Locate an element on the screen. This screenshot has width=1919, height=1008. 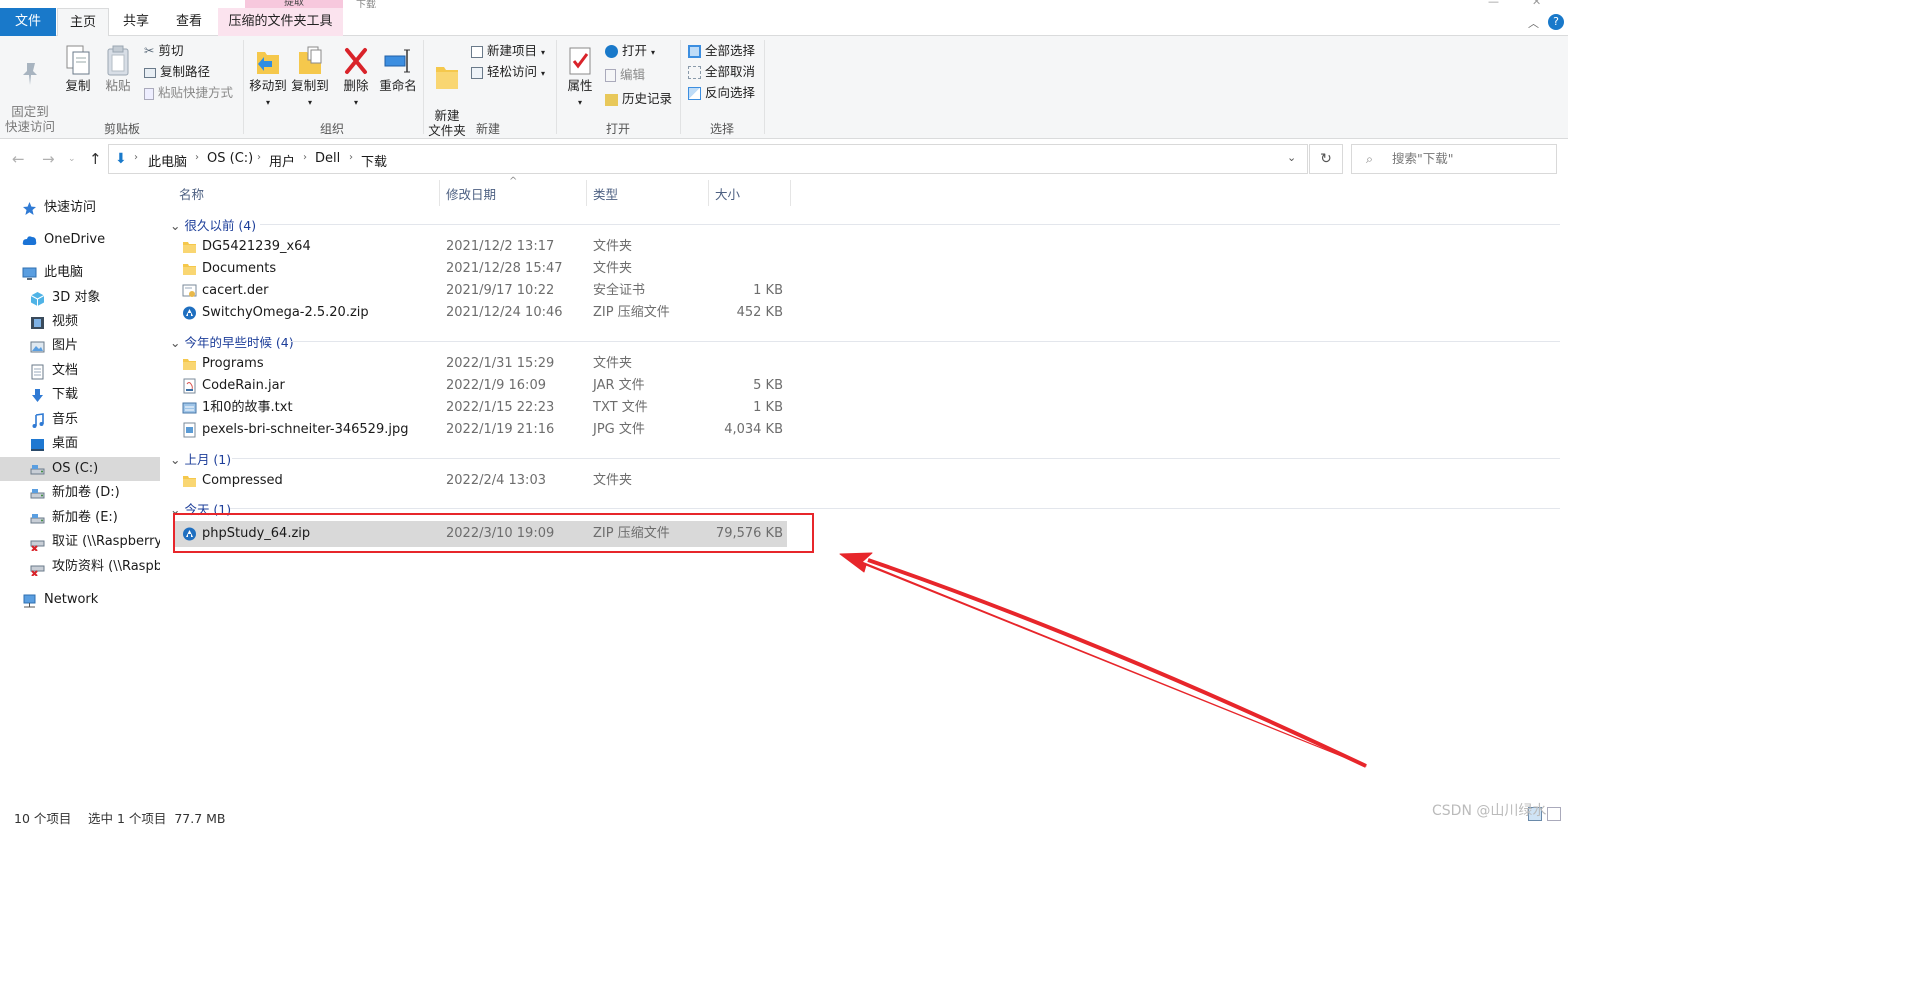
red-arrow-annotation is located at coordinates (1103, 660).